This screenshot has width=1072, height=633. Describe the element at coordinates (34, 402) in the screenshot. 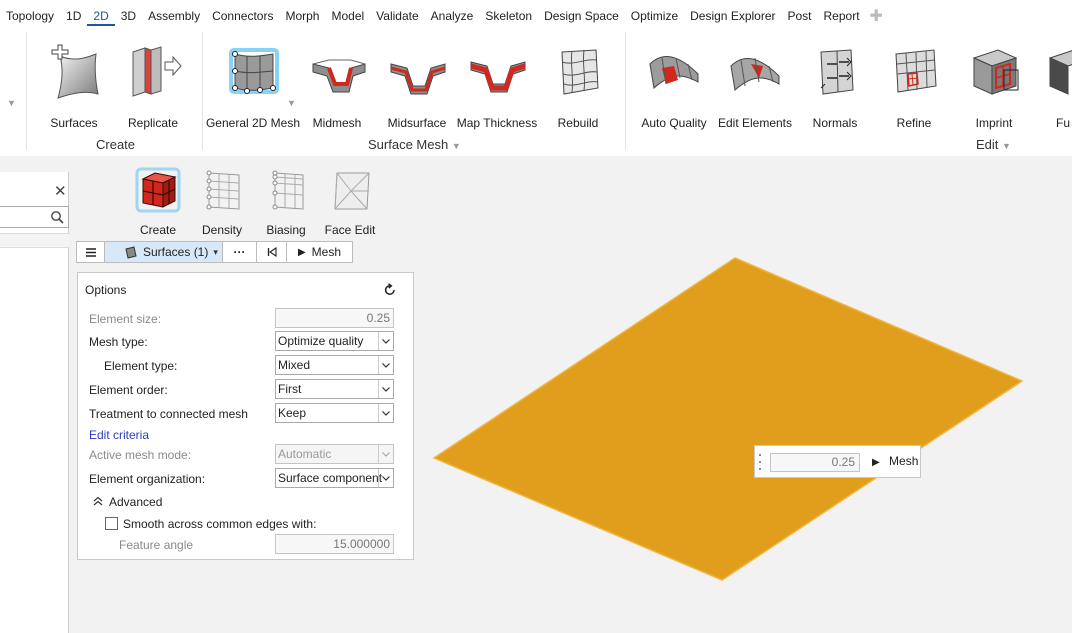

I see `model-browser-panel: ✕` at that location.